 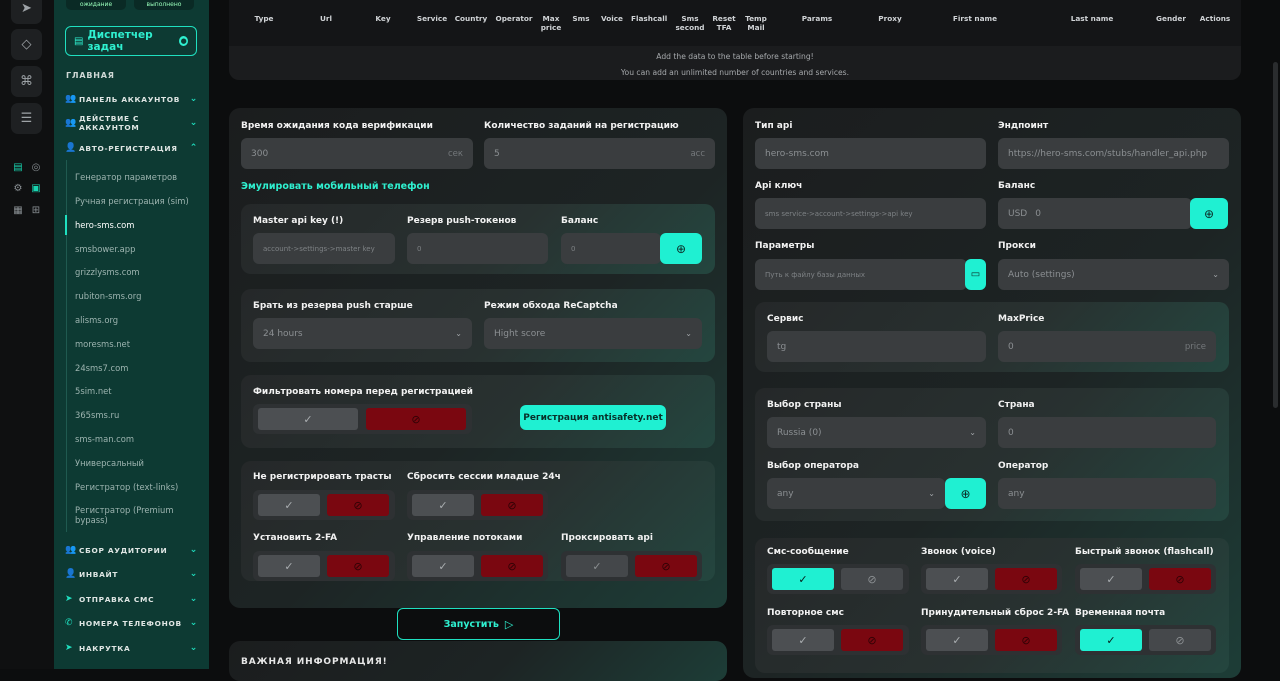 What do you see at coordinates (975, 274) in the screenshot?
I see `open-folder-button: ▭` at bounding box center [975, 274].